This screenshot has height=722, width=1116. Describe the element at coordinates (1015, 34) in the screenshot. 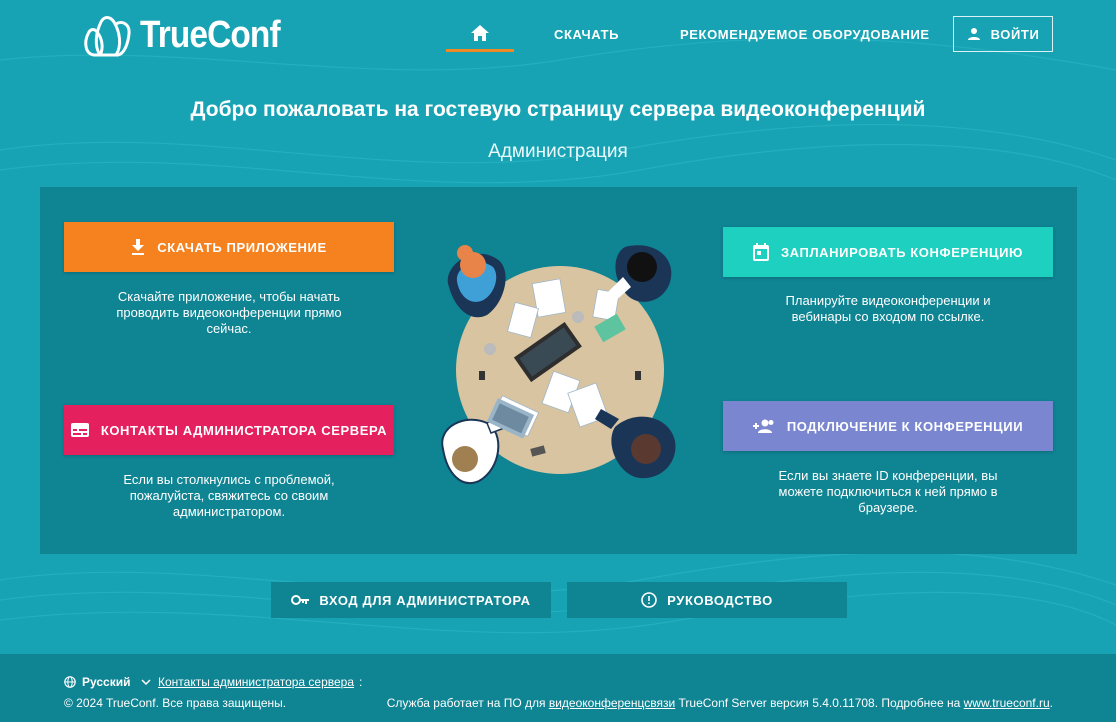

I see `login-label: ВОЙТИ` at that location.